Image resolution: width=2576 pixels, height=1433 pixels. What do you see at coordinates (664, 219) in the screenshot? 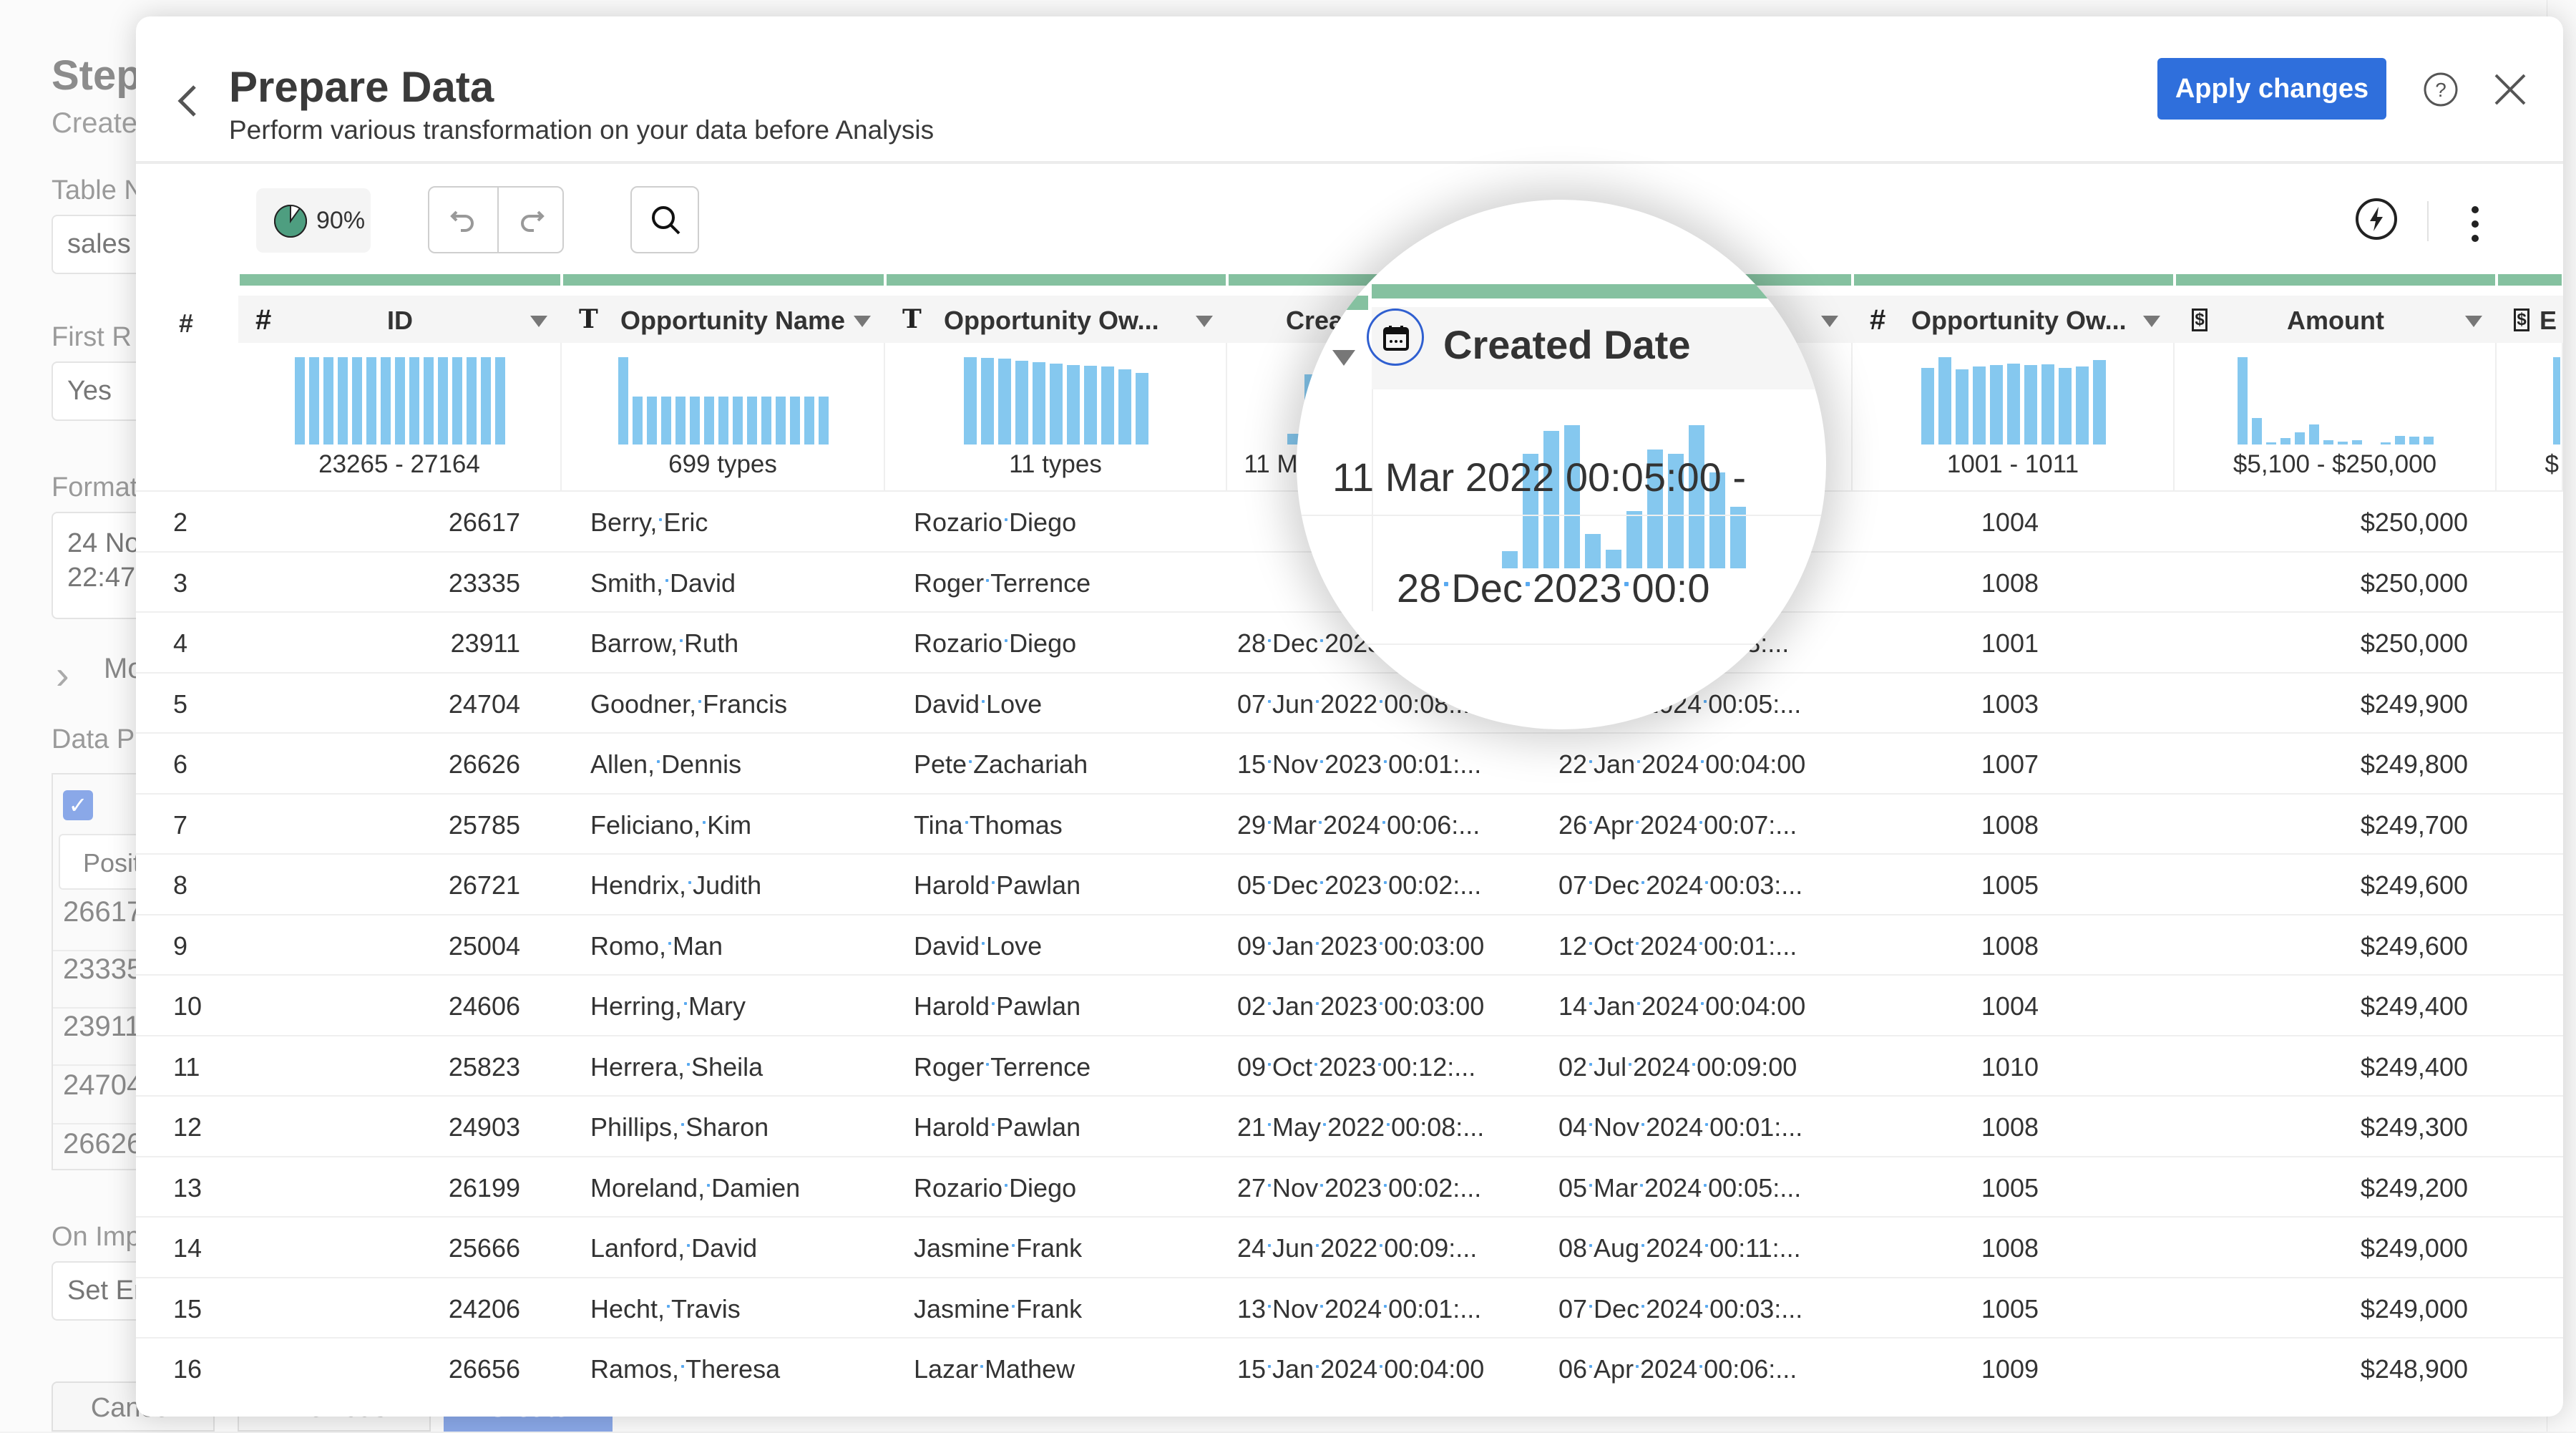
I see `search-button` at bounding box center [664, 219].